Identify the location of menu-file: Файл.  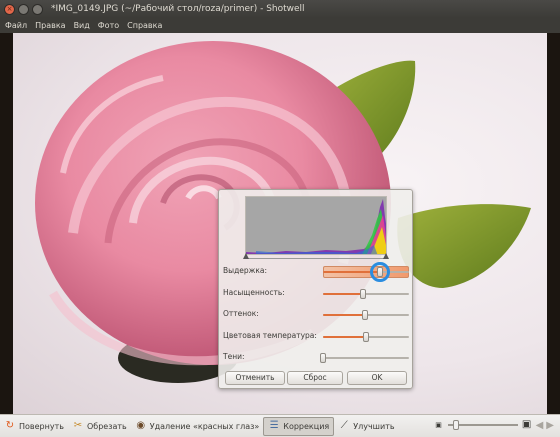
(16, 25).